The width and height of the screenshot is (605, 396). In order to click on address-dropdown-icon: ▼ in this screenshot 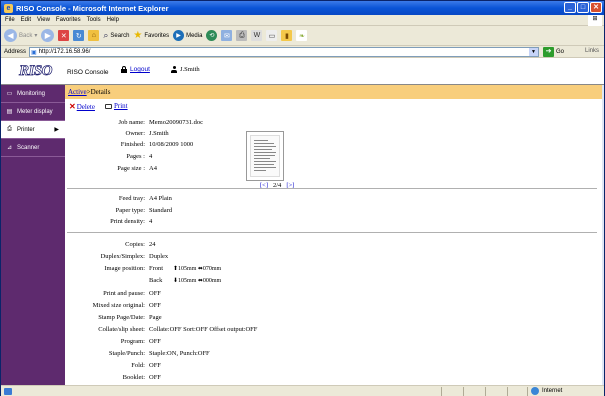, I will do `click(533, 52)`.